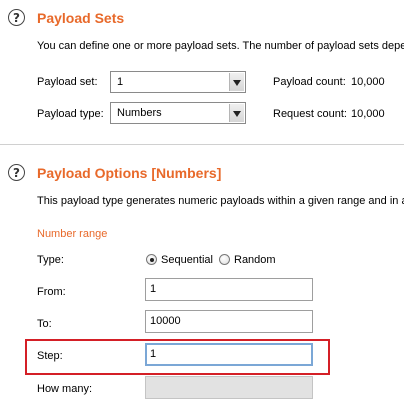  What do you see at coordinates (120, 82) in the screenshot?
I see `payload-set-value: 1` at bounding box center [120, 82].